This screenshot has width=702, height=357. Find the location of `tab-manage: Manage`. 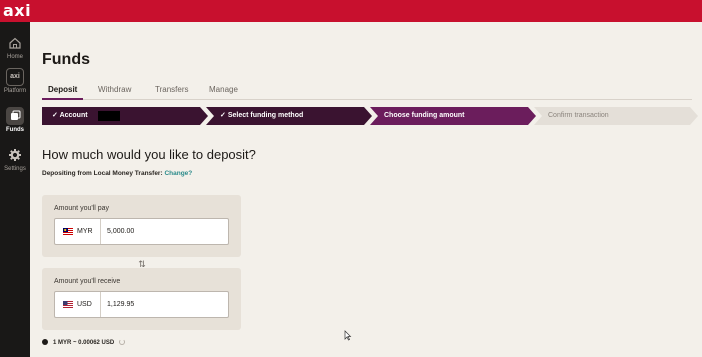

tab-manage: Manage is located at coordinates (223, 89).